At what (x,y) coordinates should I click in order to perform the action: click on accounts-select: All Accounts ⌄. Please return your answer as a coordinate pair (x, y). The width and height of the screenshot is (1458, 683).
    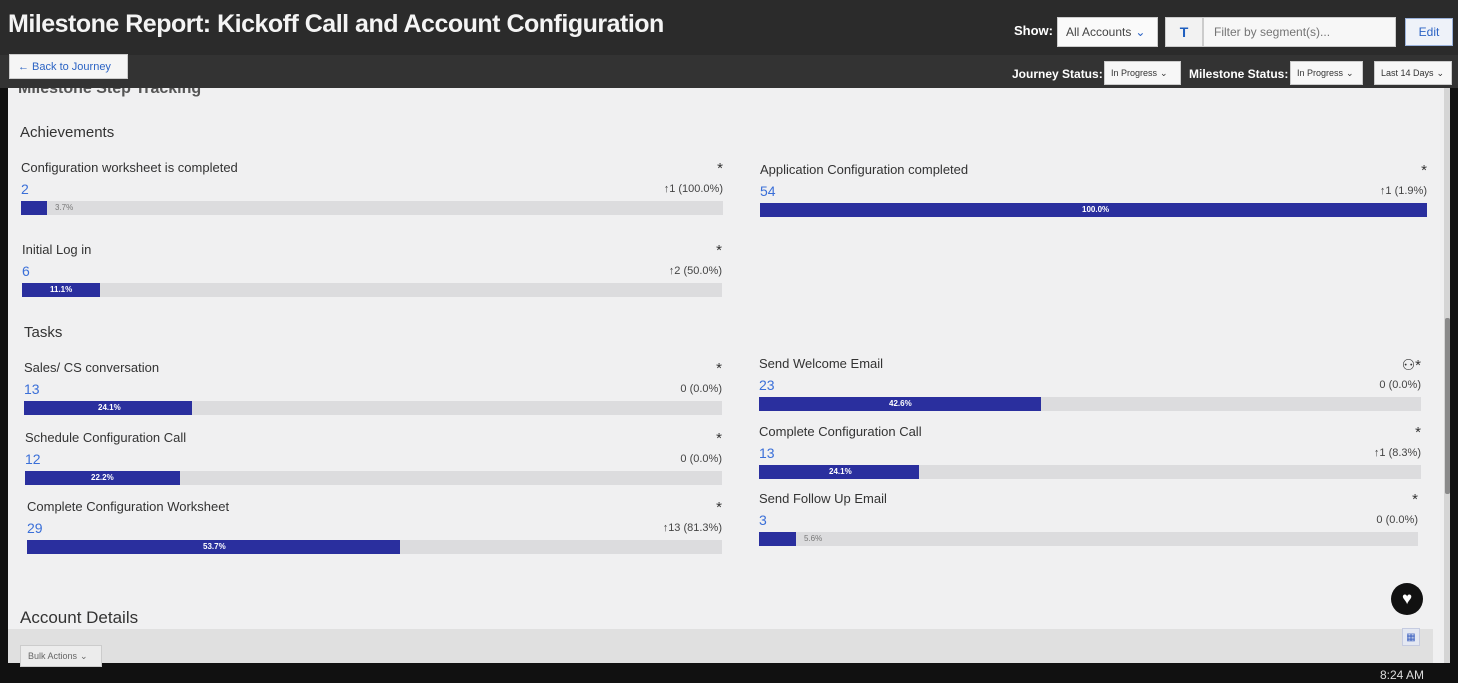
    Looking at the image, I should click on (1107, 32).